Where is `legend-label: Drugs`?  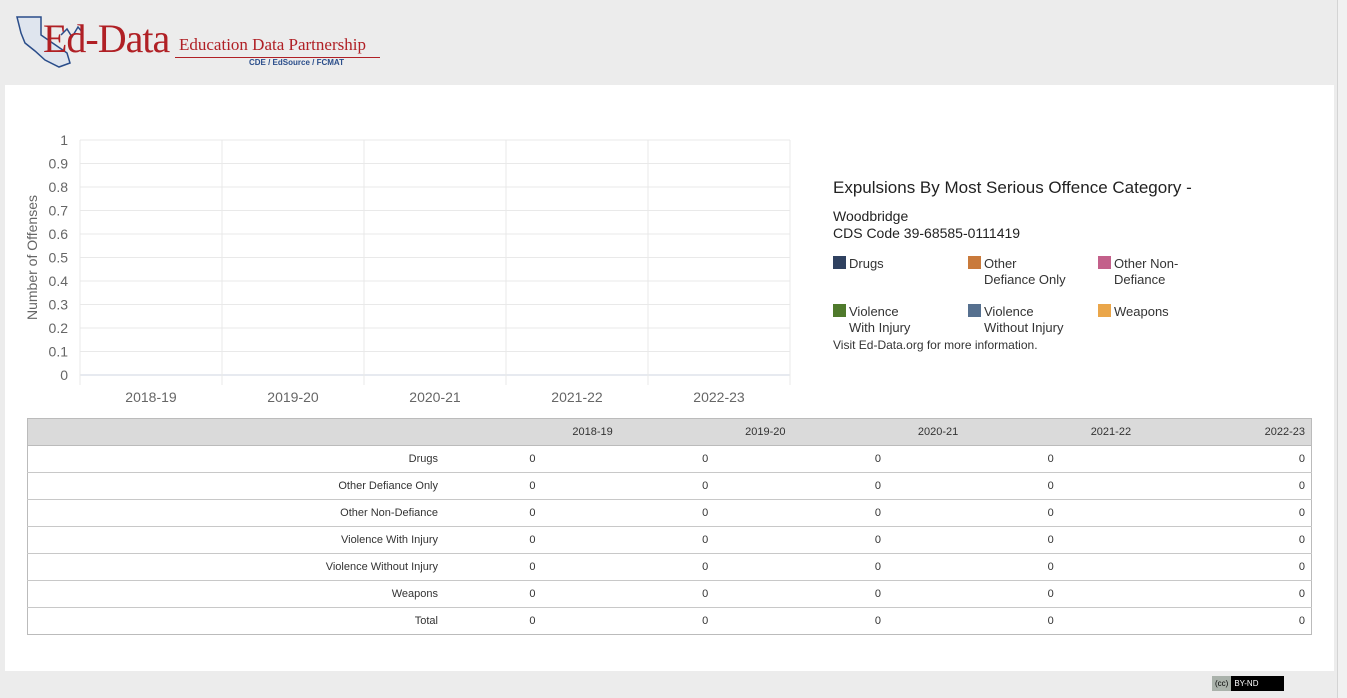 legend-label: Drugs is located at coordinates (866, 264).